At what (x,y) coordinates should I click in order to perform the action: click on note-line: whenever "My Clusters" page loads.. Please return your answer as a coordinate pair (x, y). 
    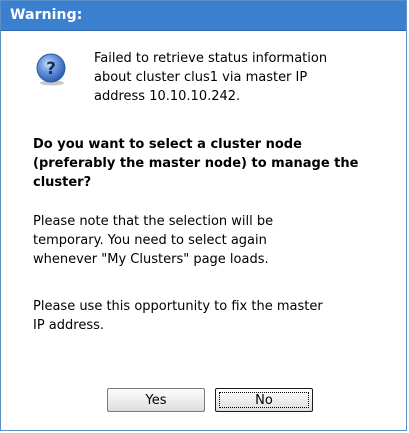
    Looking at the image, I should click on (151, 259).